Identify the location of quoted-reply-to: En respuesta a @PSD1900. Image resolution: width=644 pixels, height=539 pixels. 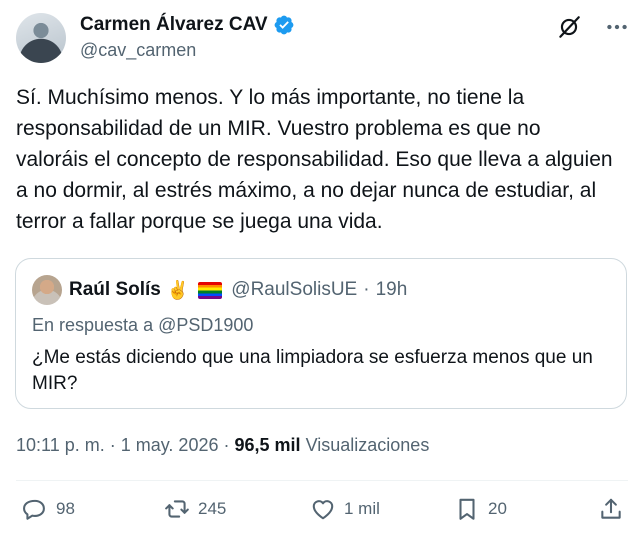
(143, 325).